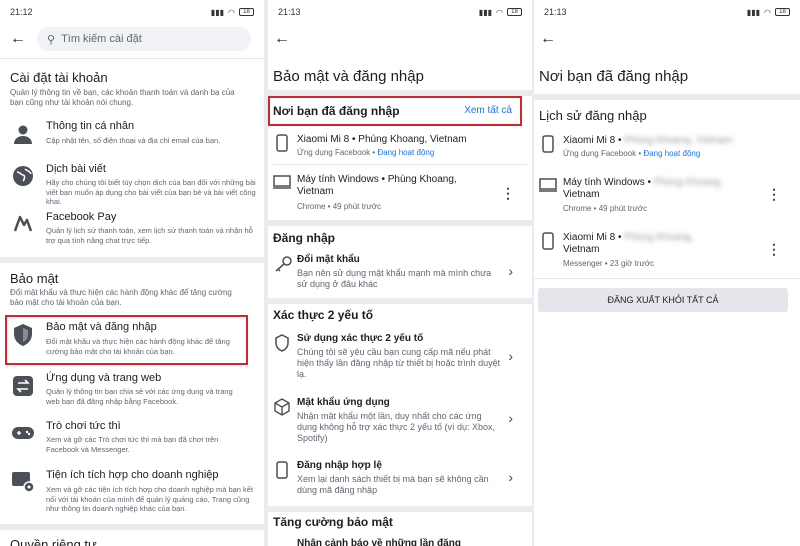  What do you see at coordinates (343, 402) in the screenshot?
I see `item-title: Mật khẩu ứng dụng` at bounding box center [343, 402].